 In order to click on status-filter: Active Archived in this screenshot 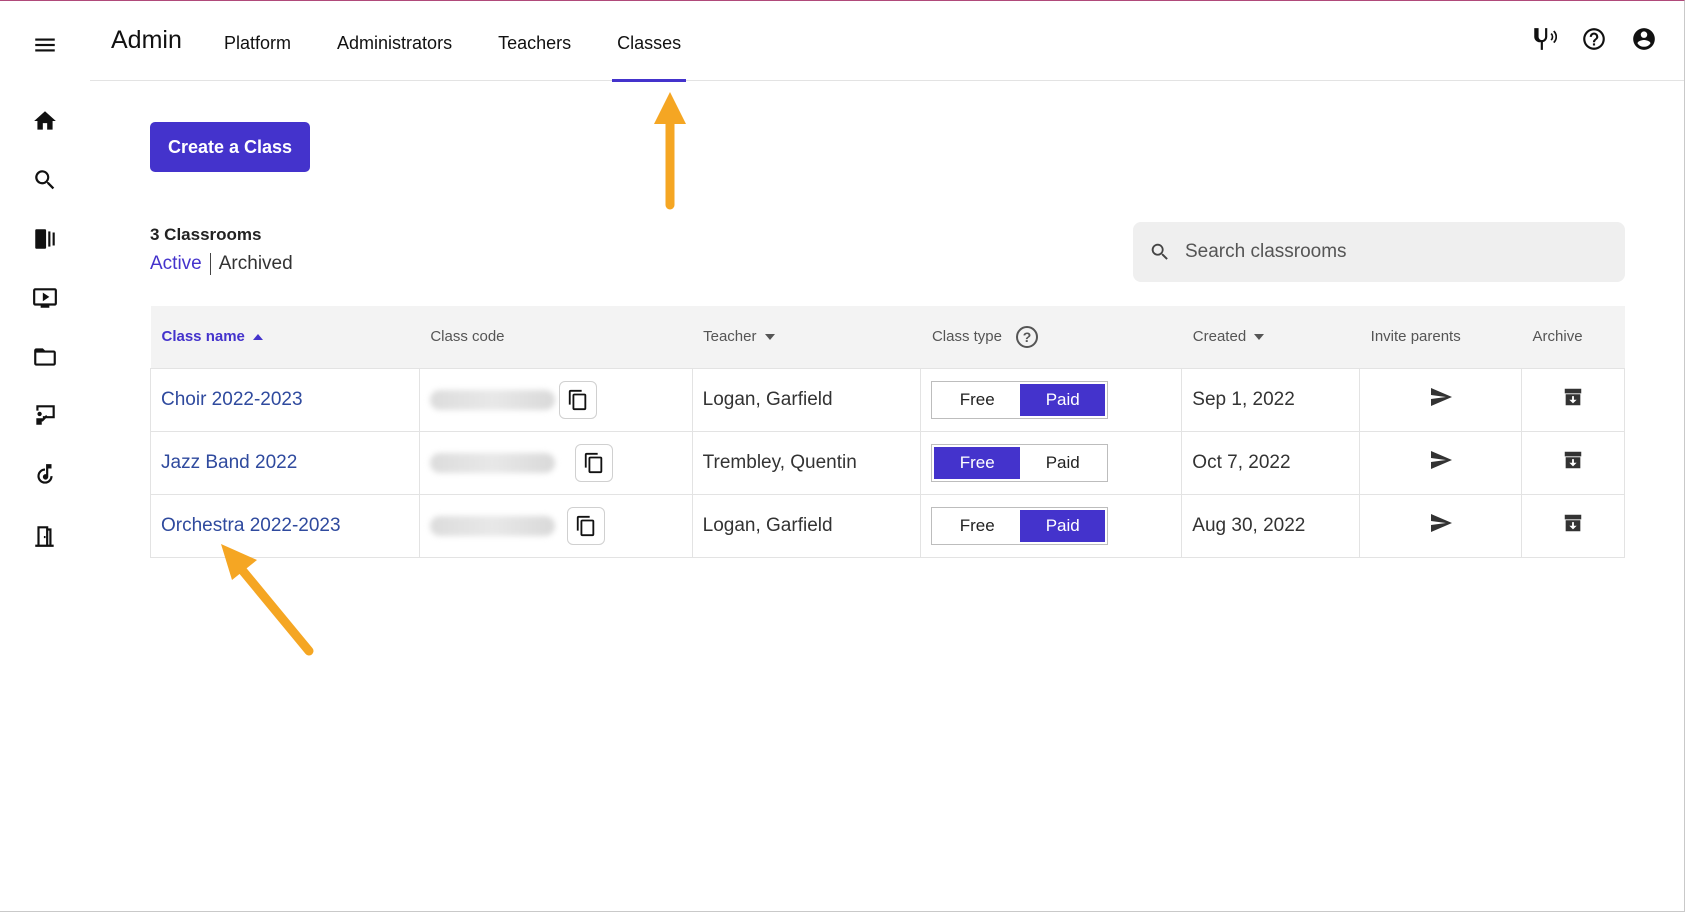, I will do `click(221, 264)`.